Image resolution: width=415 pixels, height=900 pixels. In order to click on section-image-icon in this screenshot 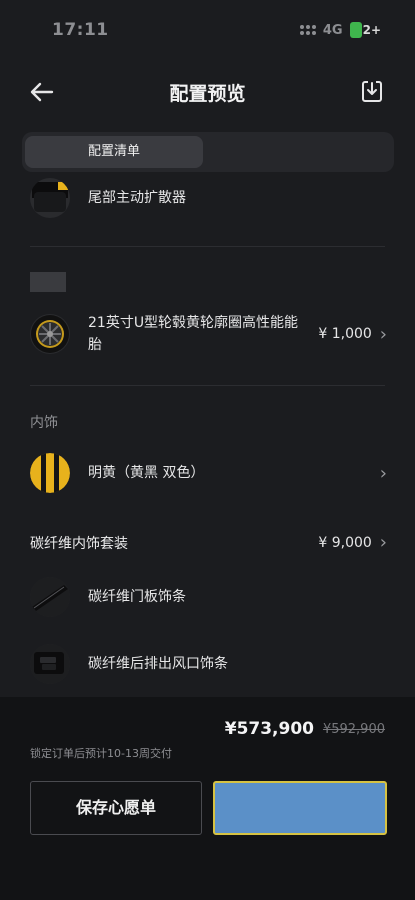, I will do `click(48, 282)`.